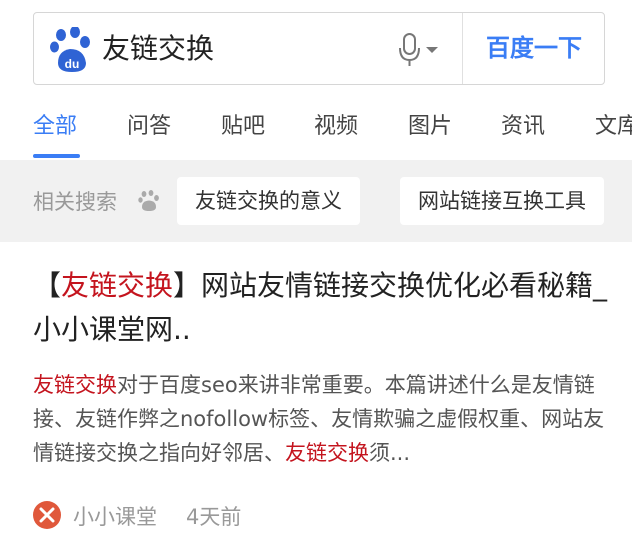  I want to click on search-divider, so click(462, 48).